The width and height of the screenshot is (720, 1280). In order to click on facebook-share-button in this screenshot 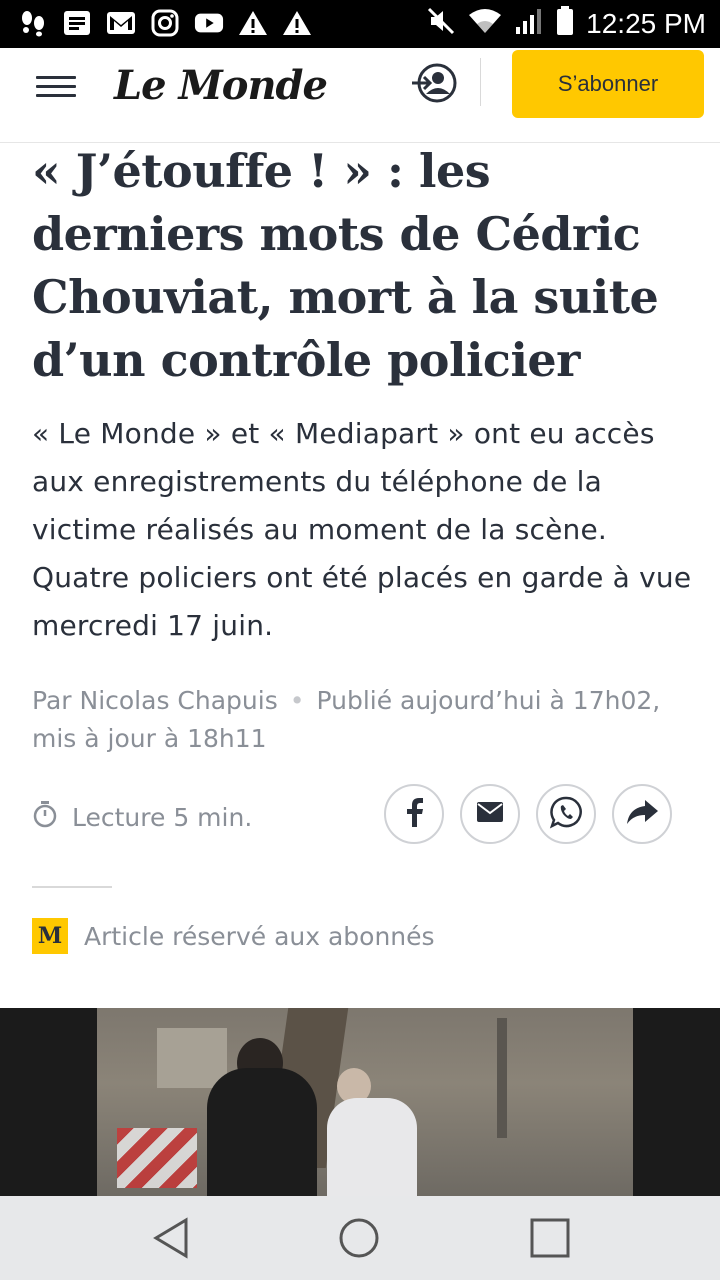, I will do `click(414, 814)`.